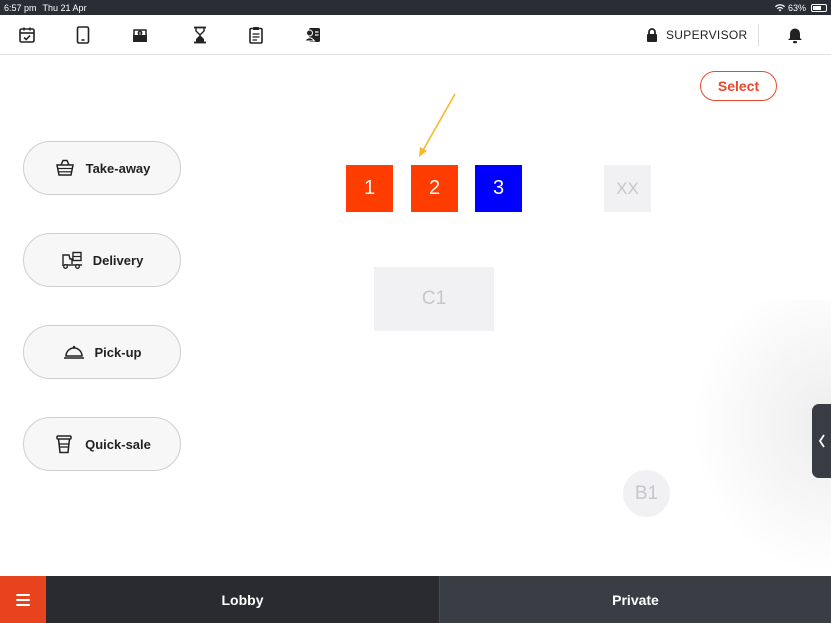 The width and height of the screenshot is (831, 623). I want to click on toolbar-divider, so click(758, 35).